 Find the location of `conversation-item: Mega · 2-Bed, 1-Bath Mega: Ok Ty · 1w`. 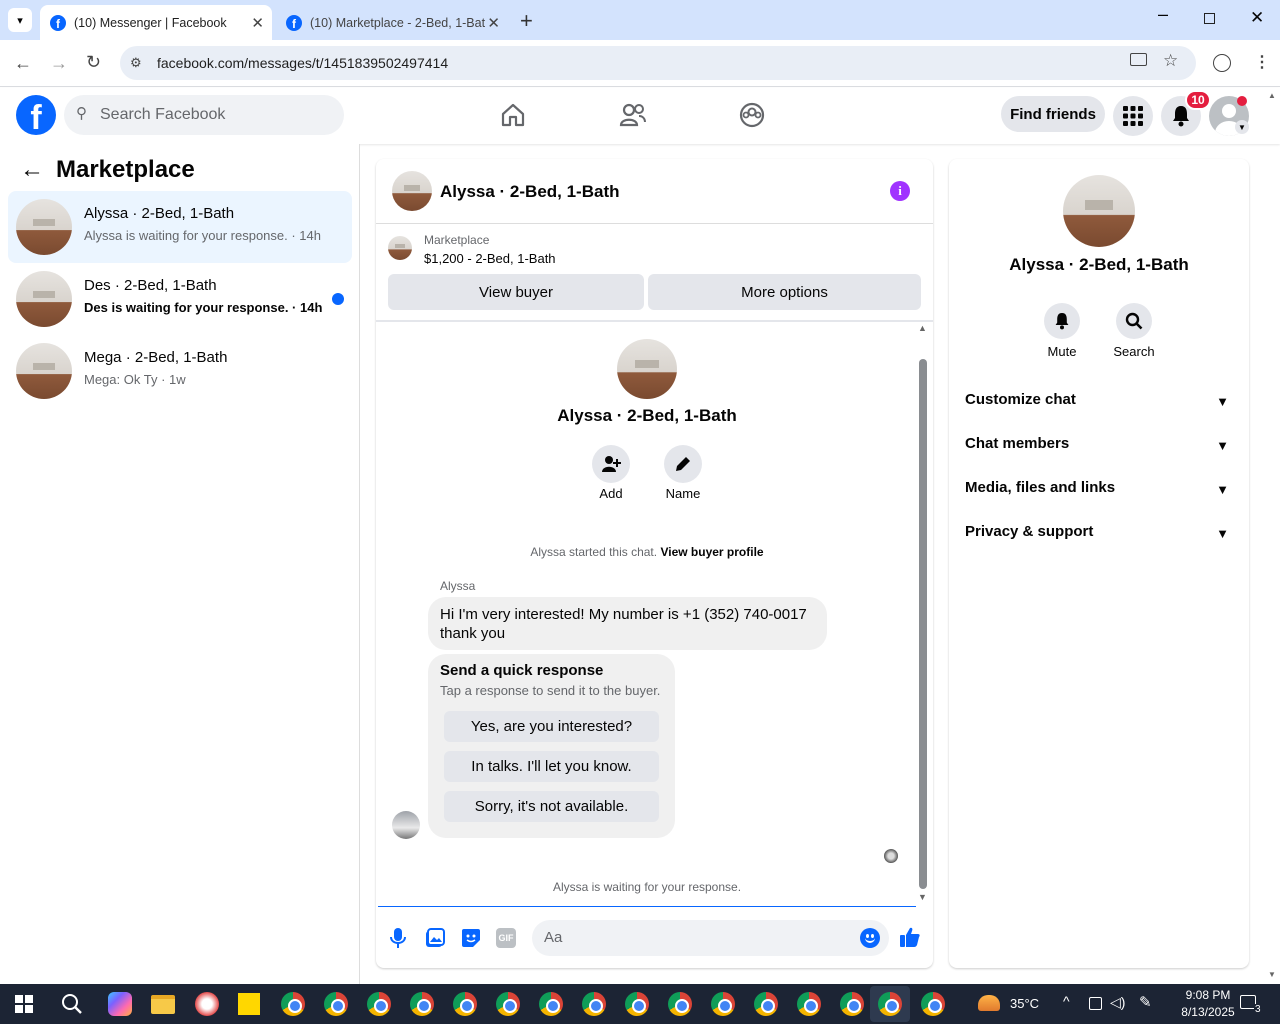

conversation-item: Mega · 2-Bed, 1-Bath Mega: Ok Ty · 1w is located at coordinates (180, 371).